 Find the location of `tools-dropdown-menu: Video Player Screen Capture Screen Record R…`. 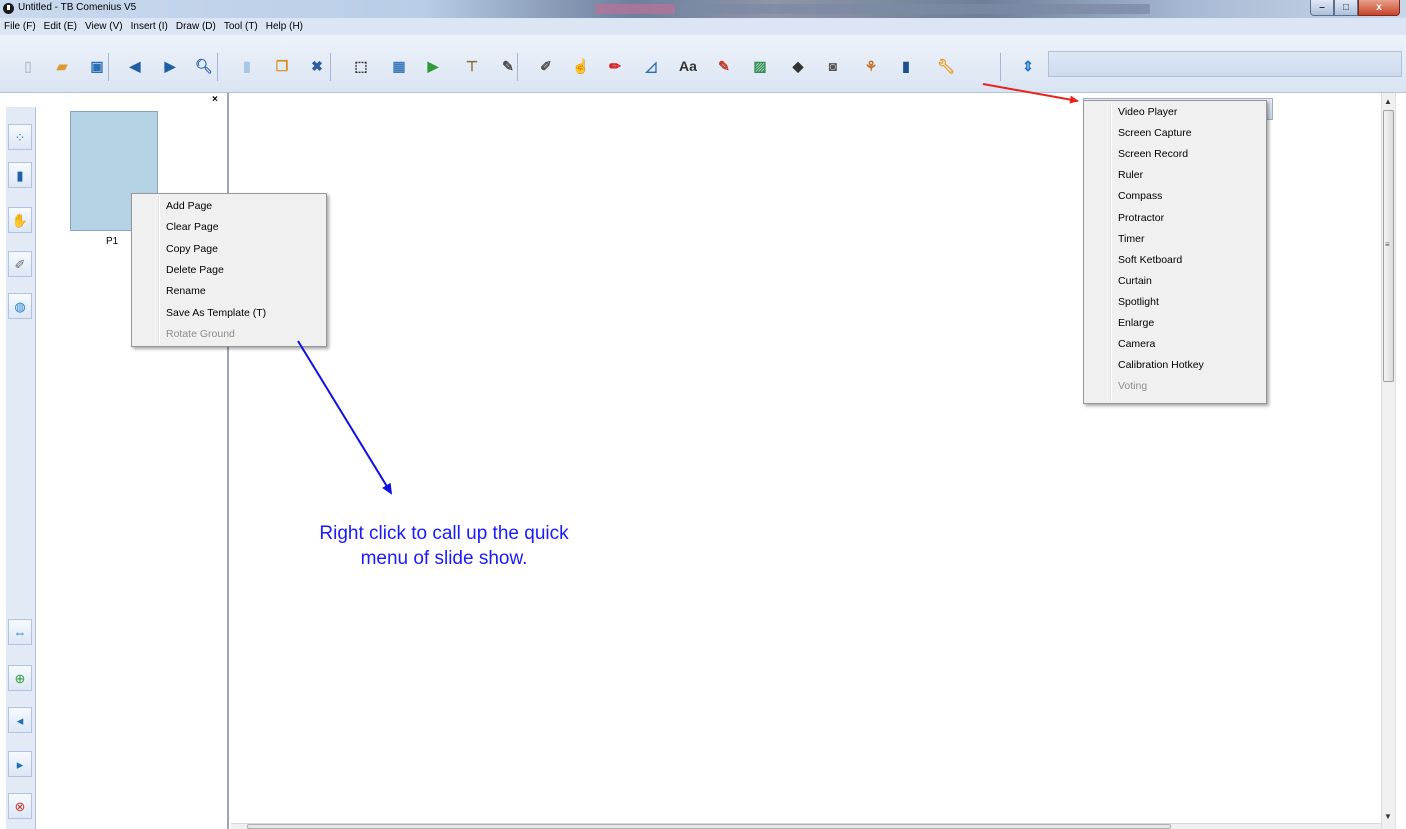

tools-dropdown-menu: Video Player Screen Capture Screen Record R… is located at coordinates (1175, 252).